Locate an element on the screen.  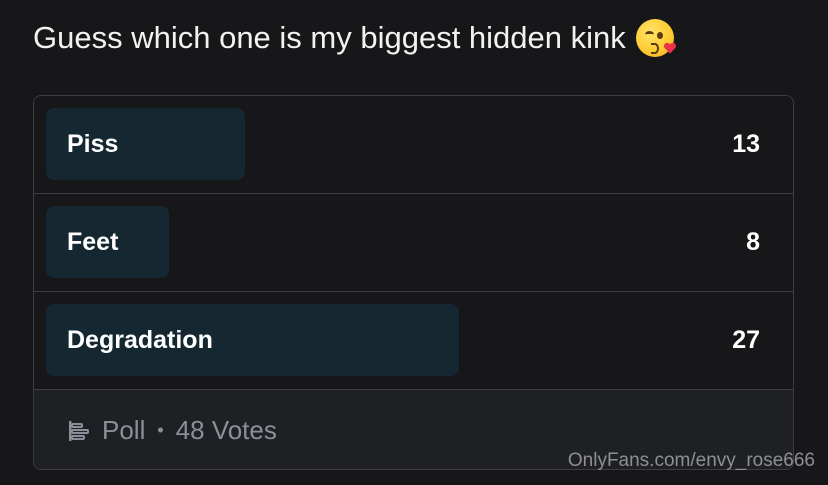
face-blowing-kiss-icon is located at coordinates (655, 38).